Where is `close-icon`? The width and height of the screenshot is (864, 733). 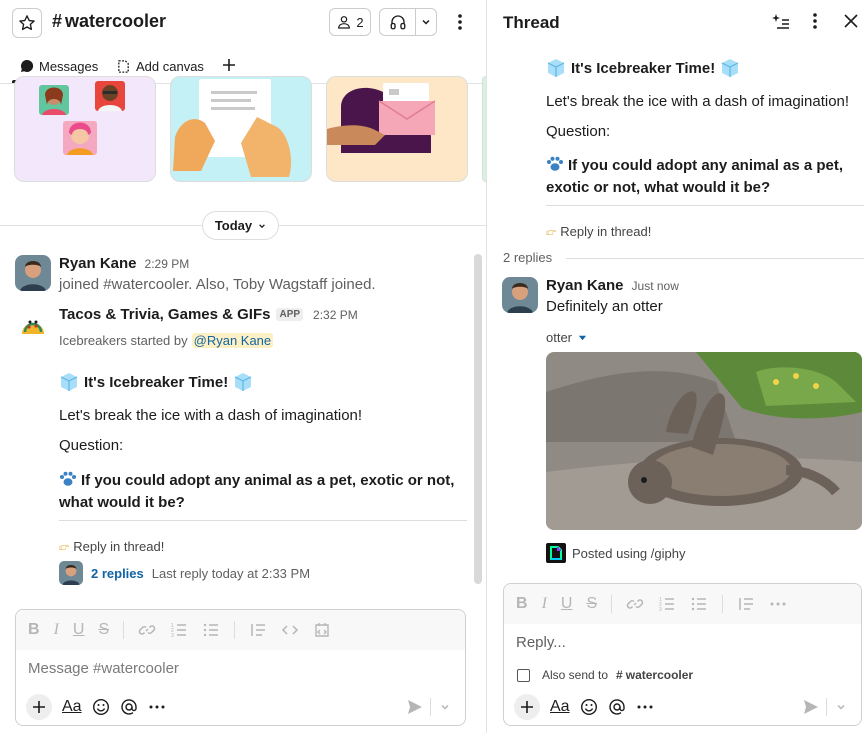
close-icon is located at coordinates (851, 21).